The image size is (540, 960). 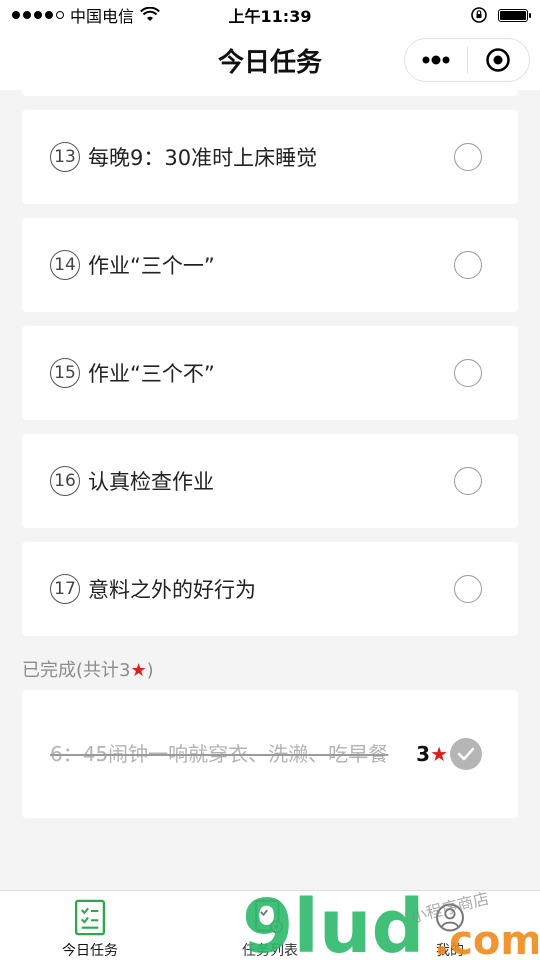 I want to click on status-bar: 中国电信 上午11:39, so click(x=270, y=15).